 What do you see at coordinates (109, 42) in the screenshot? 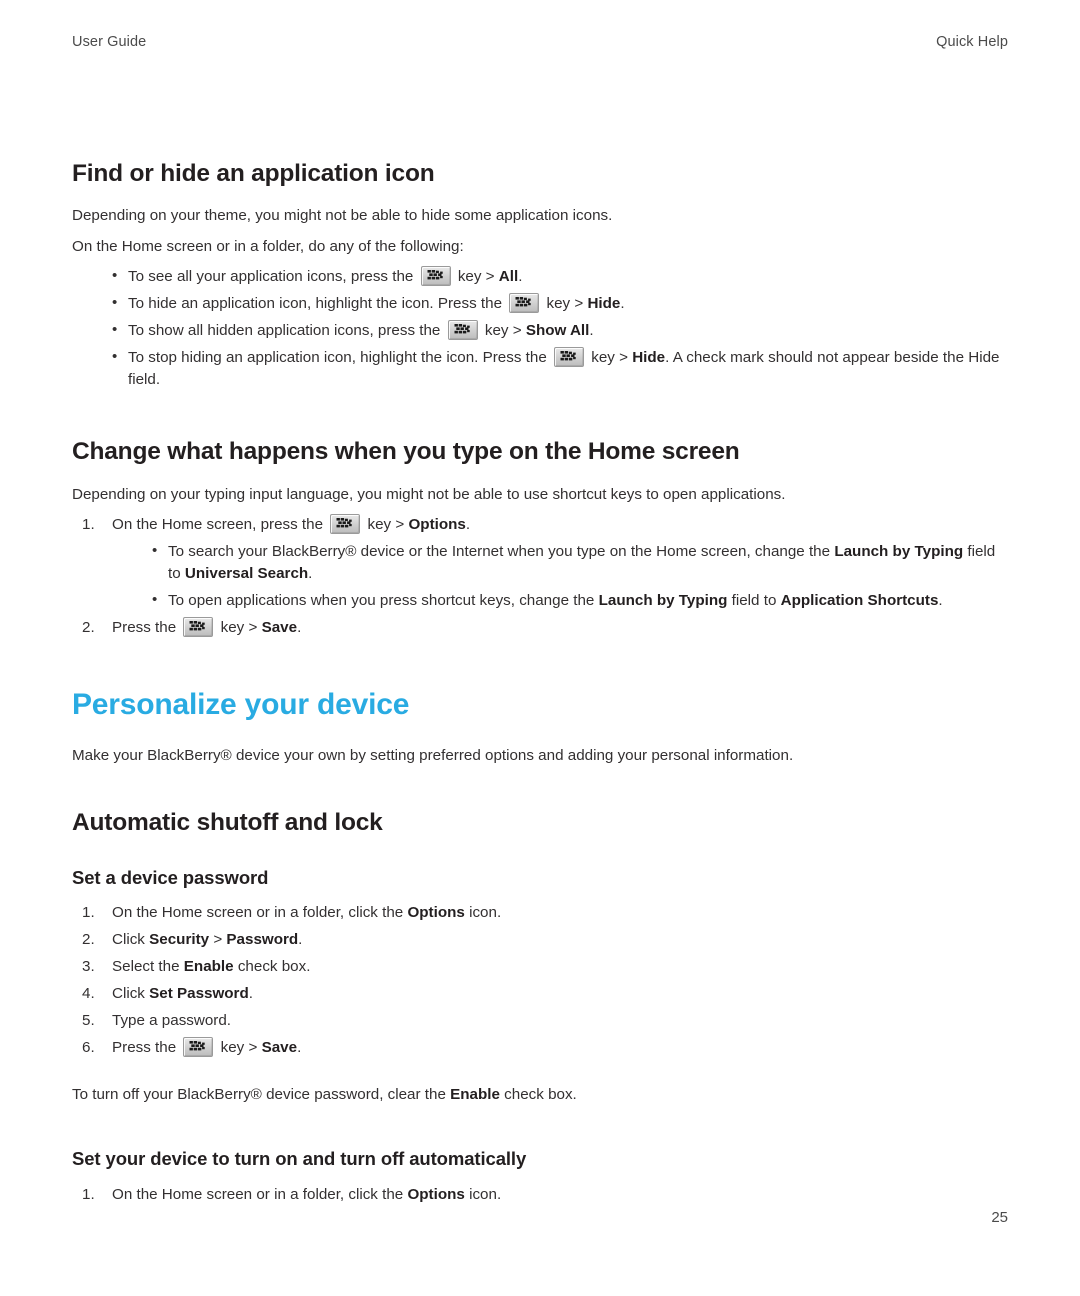
I see `header-left-label: User Guide` at bounding box center [109, 42].